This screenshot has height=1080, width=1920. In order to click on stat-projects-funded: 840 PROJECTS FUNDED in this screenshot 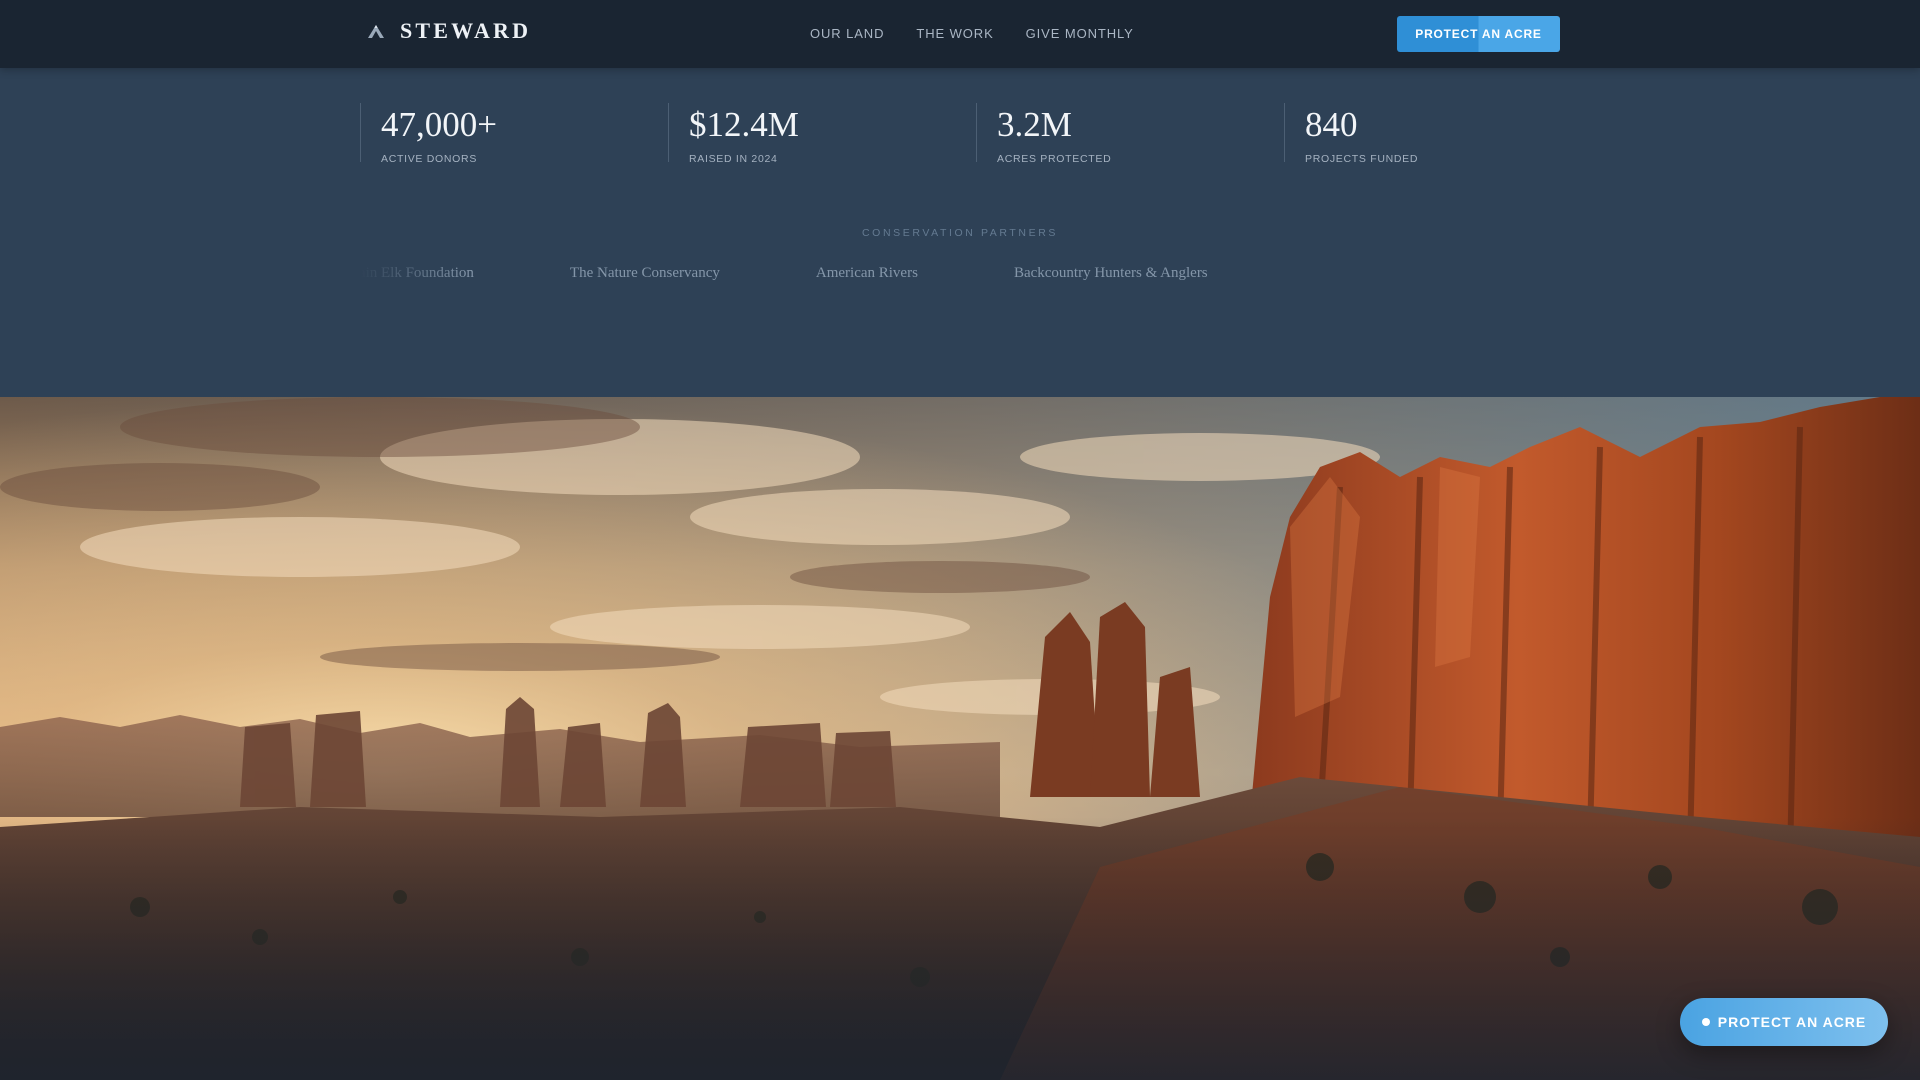, I will do `click(1438, 134)`.